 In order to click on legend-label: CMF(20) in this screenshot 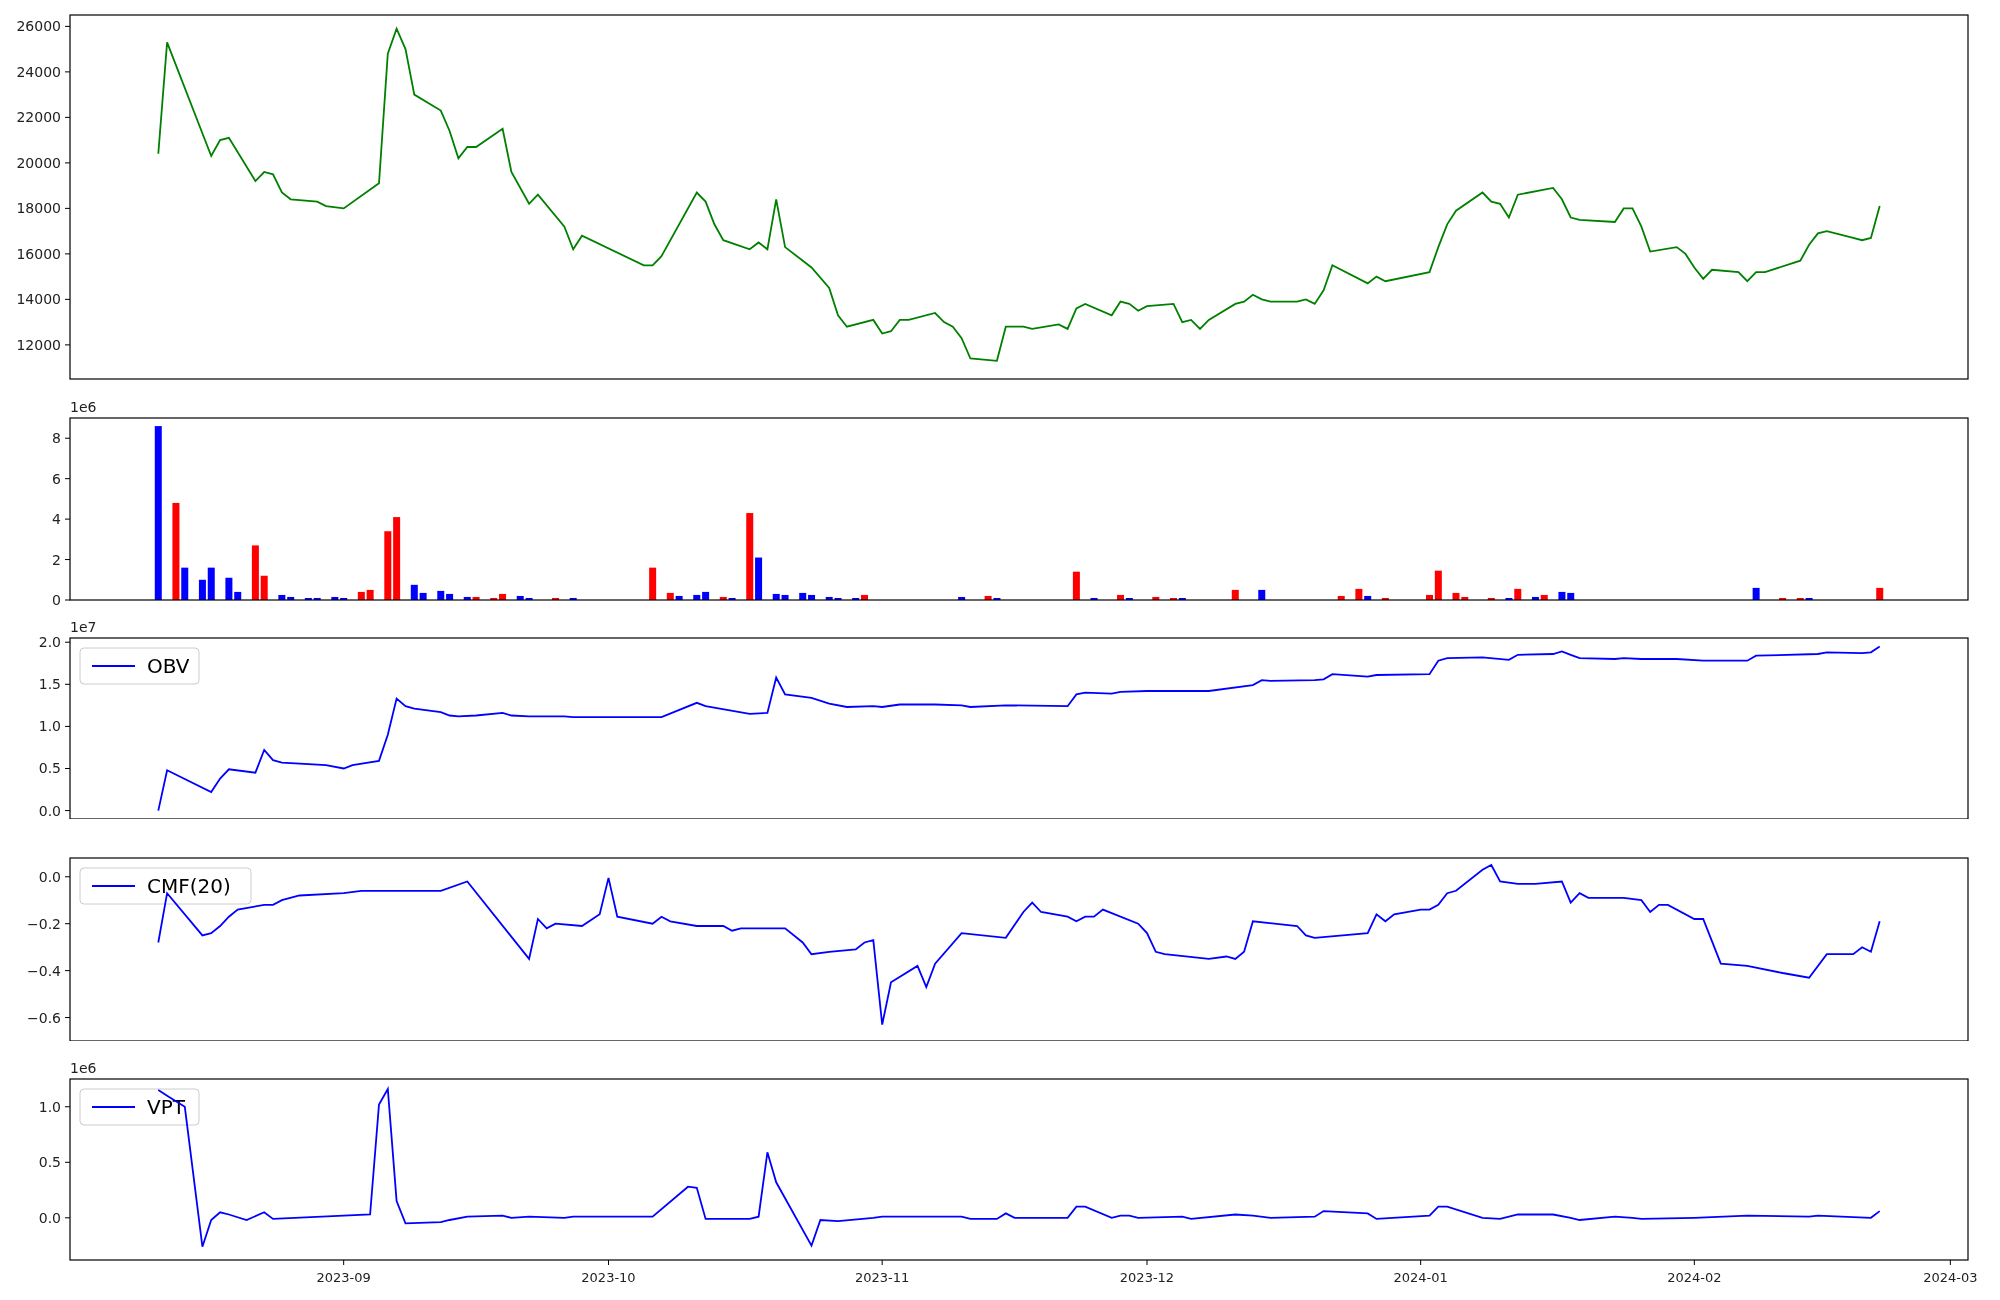, I will do `click(189, 886)`.